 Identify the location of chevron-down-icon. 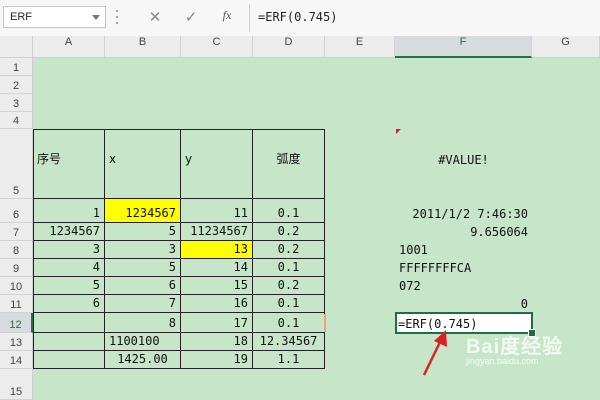
(96, 17).